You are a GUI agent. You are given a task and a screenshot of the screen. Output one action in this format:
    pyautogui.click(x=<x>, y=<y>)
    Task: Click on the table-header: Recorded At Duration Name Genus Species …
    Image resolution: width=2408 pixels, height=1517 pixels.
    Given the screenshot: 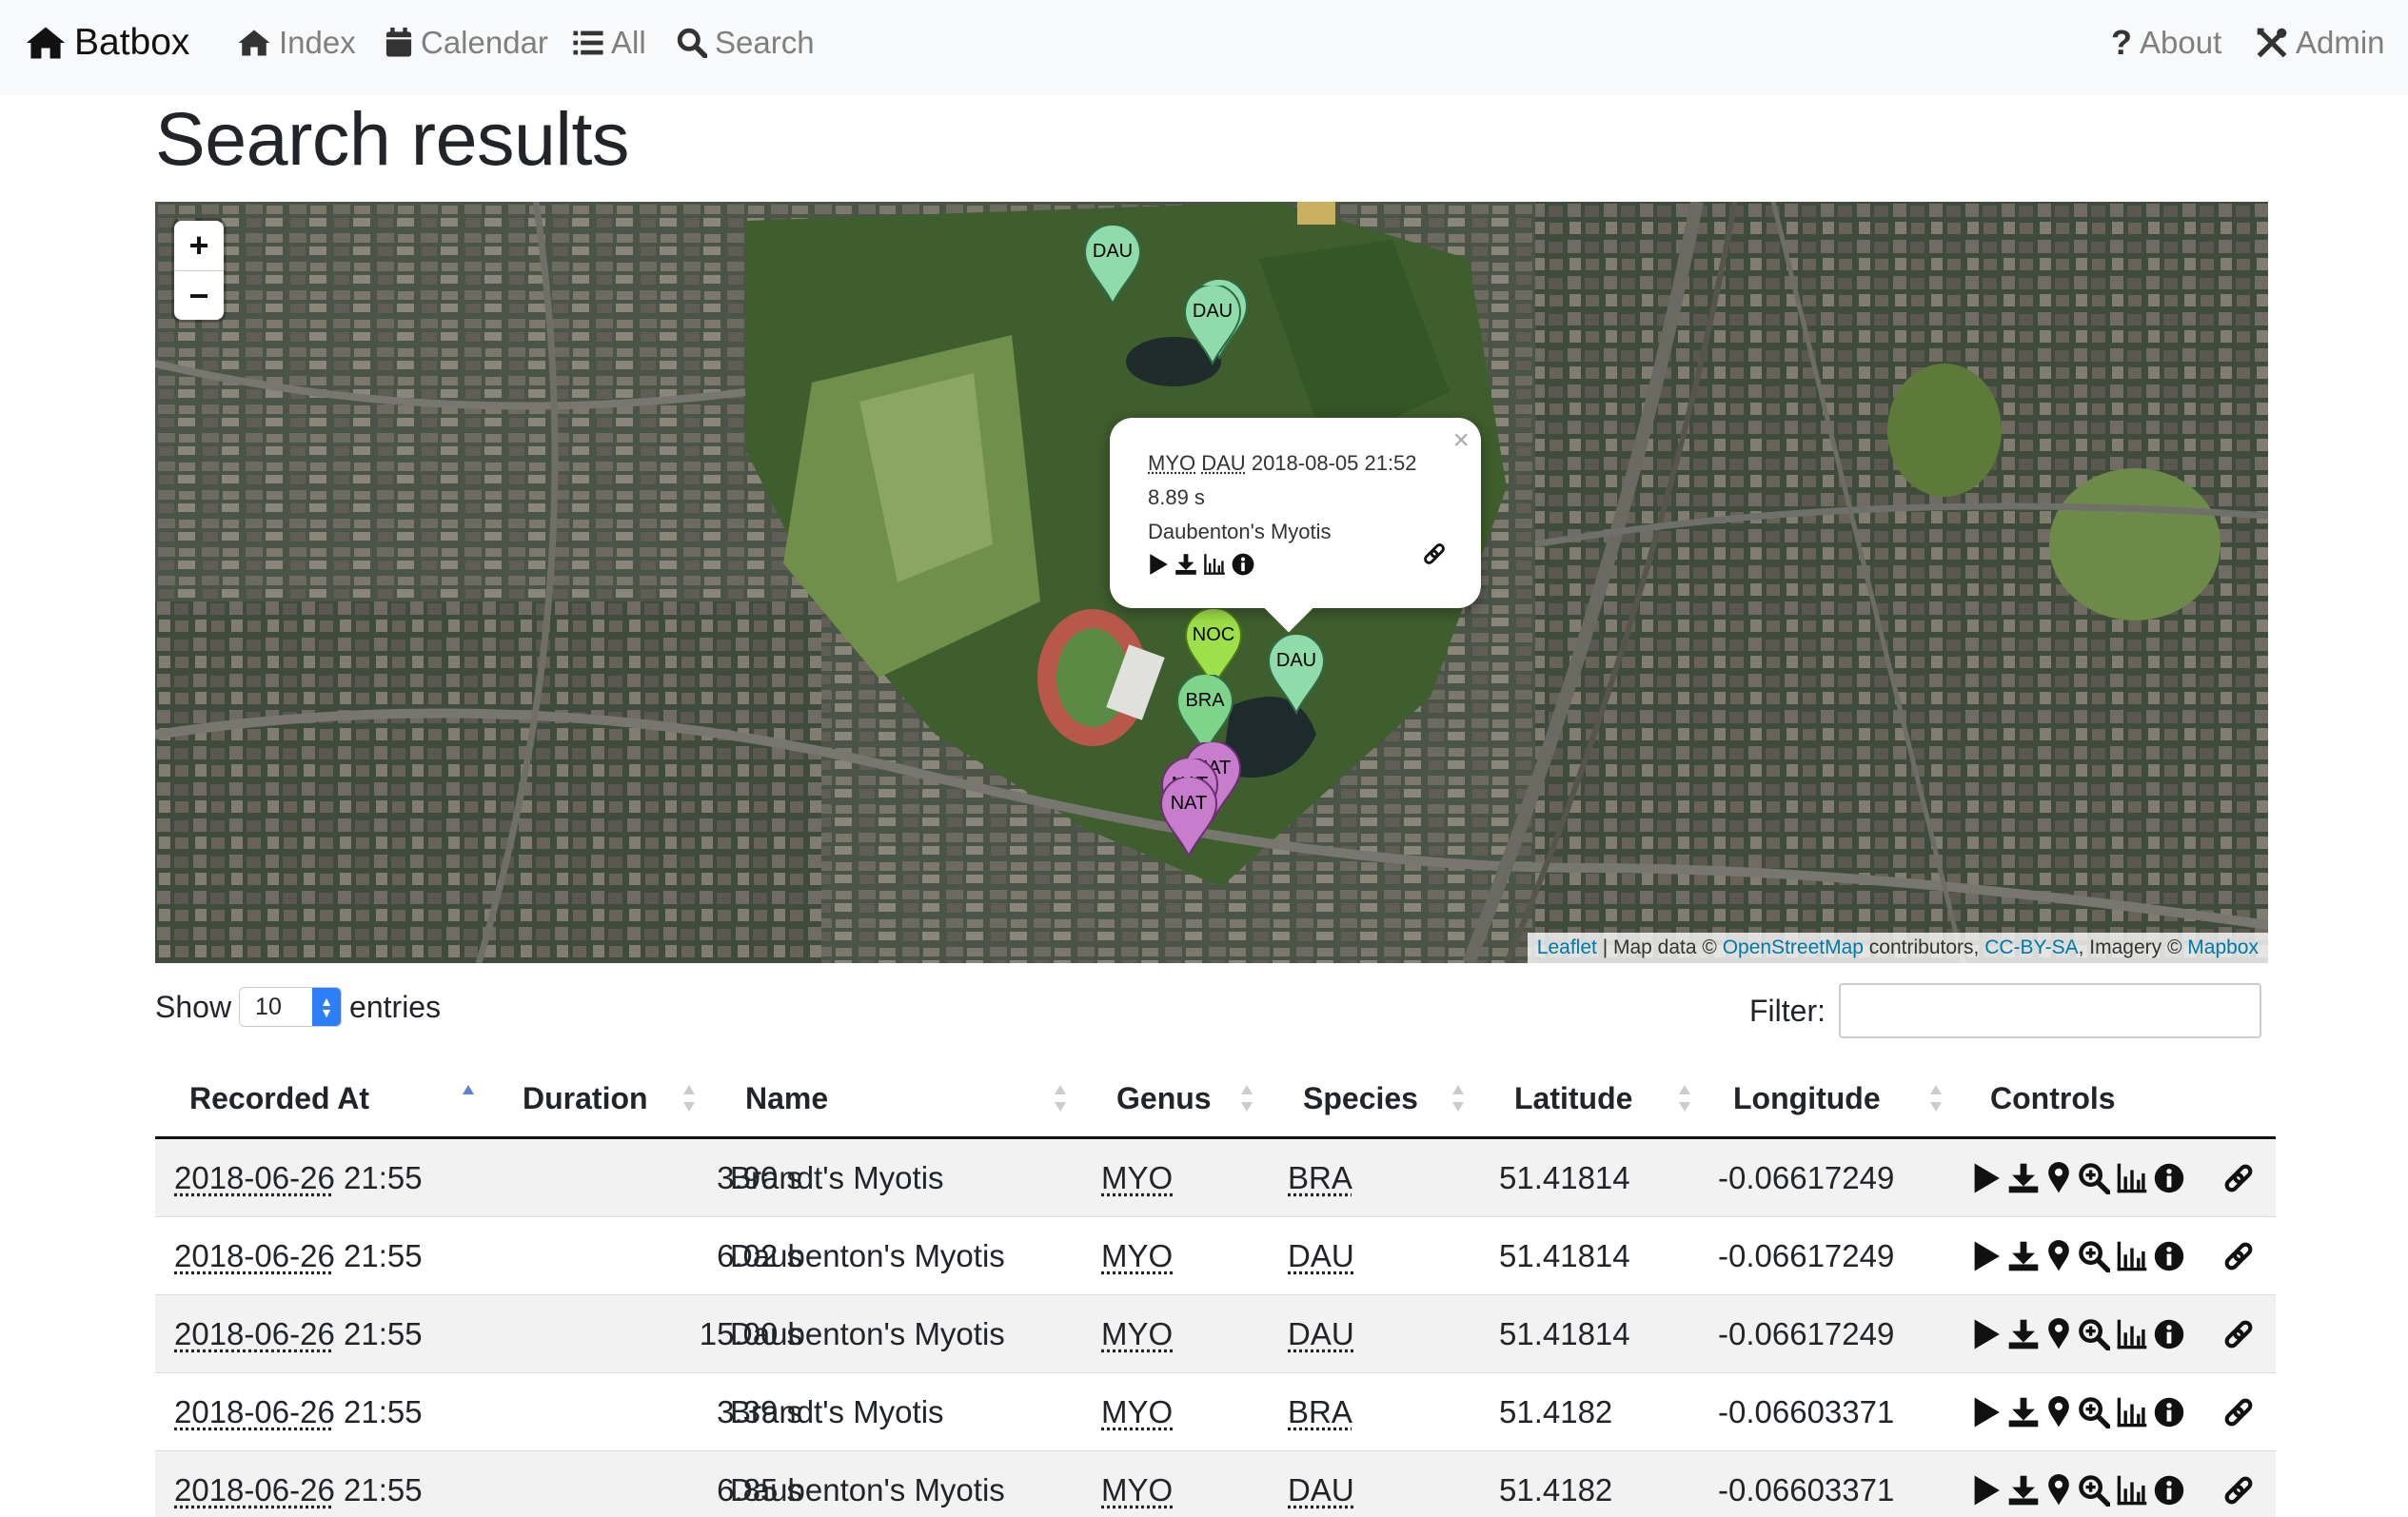 What is the action you would take?
    pyautogui.click(x=1215, y=1098)
    